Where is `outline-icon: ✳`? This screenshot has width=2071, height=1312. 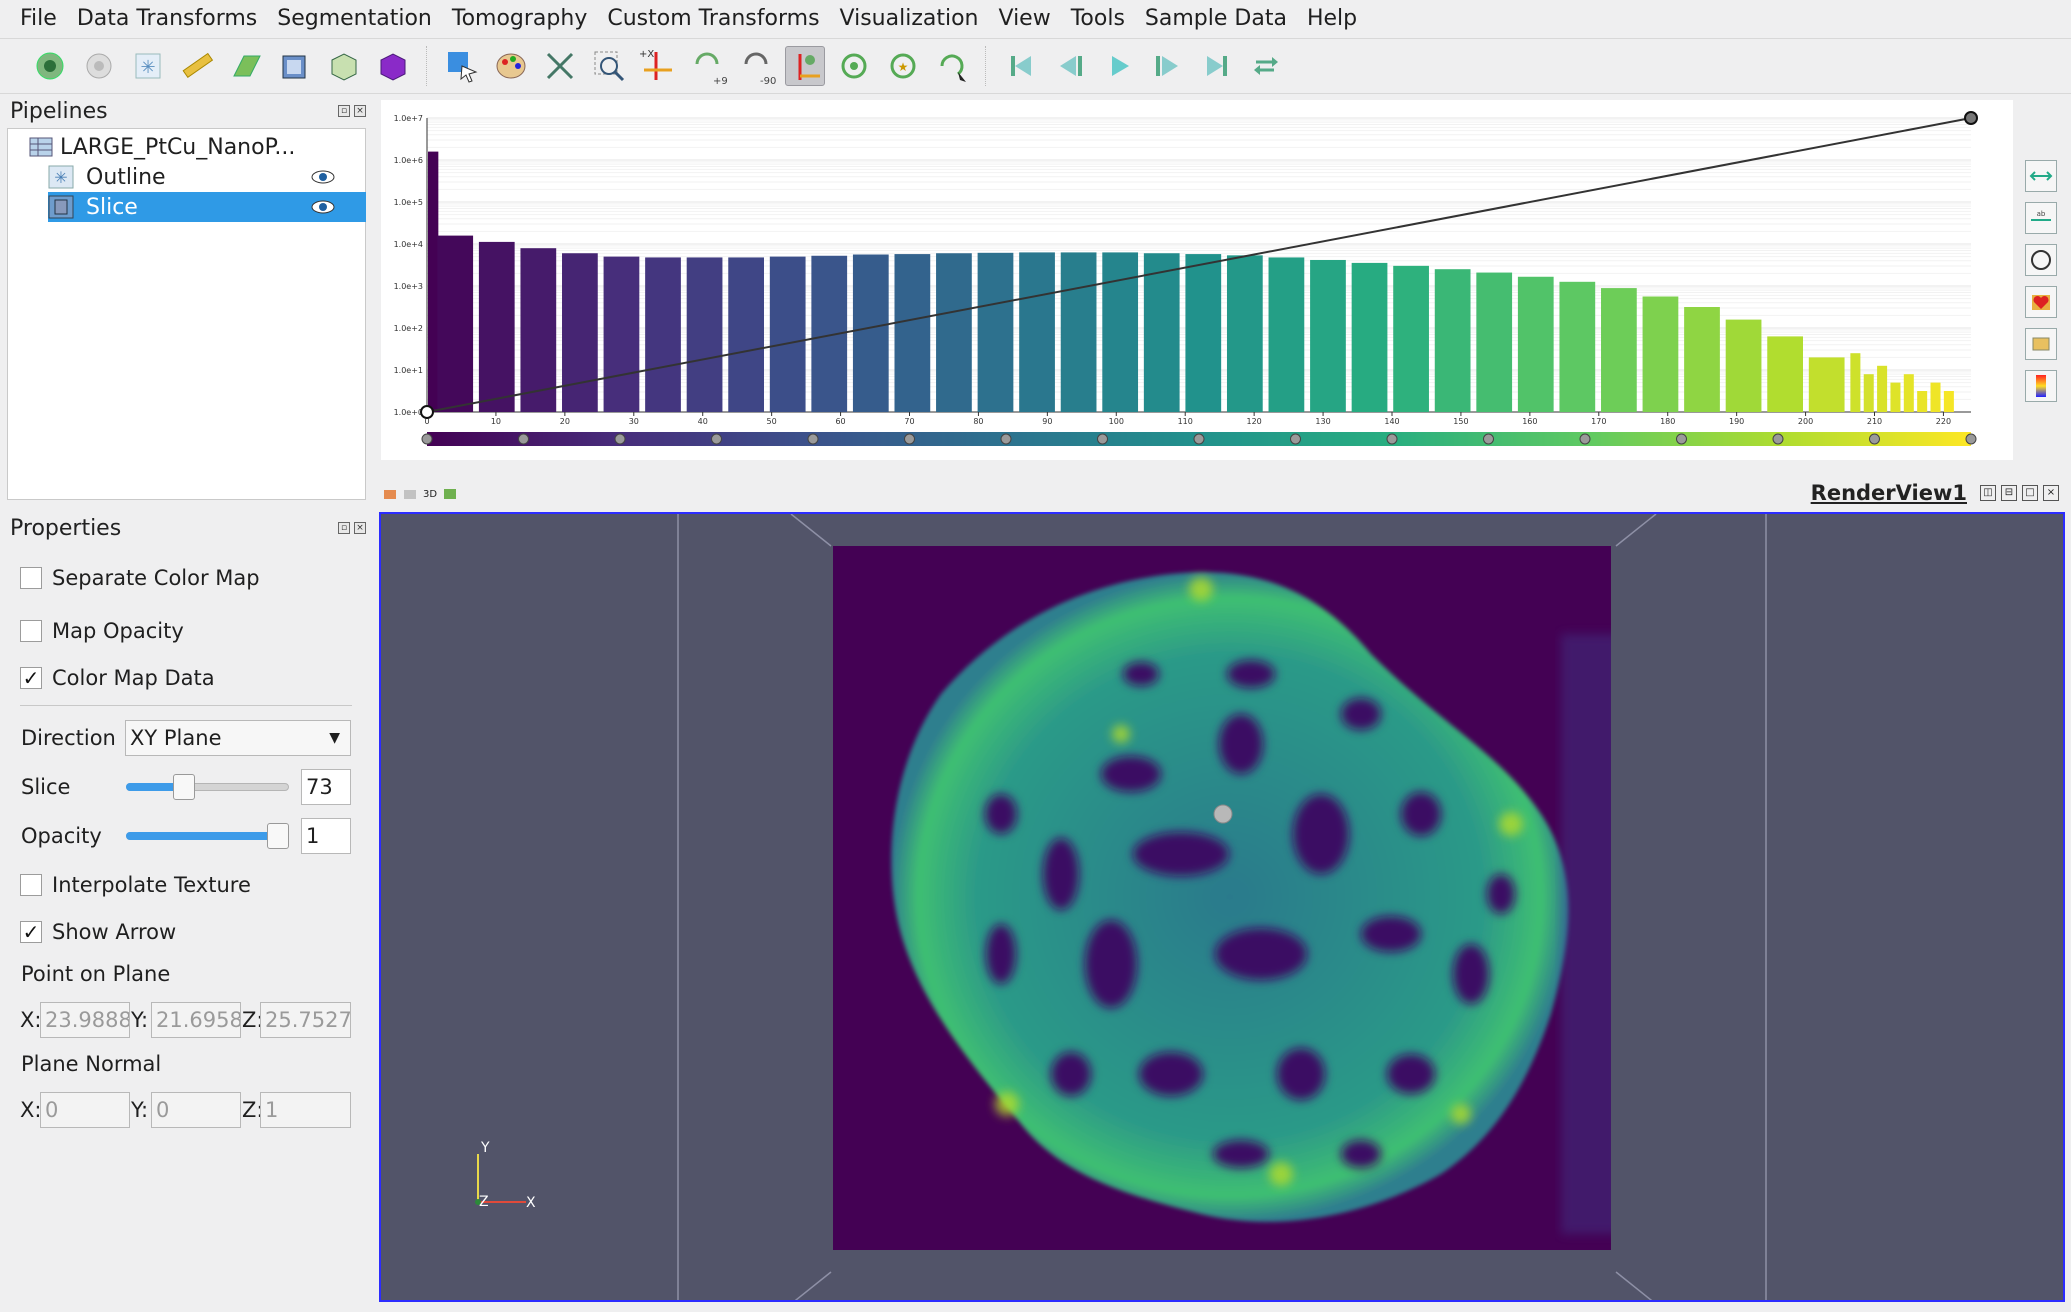
outline-icon: ✳ is located at coordinates (148, 66).